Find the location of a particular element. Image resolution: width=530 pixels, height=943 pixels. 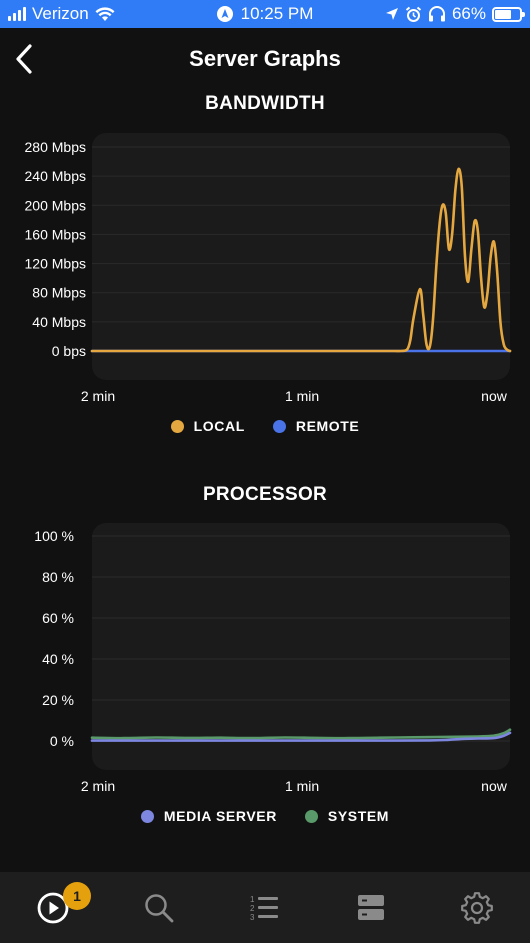

legend-remote-dot is located at coordinates (279, 426).